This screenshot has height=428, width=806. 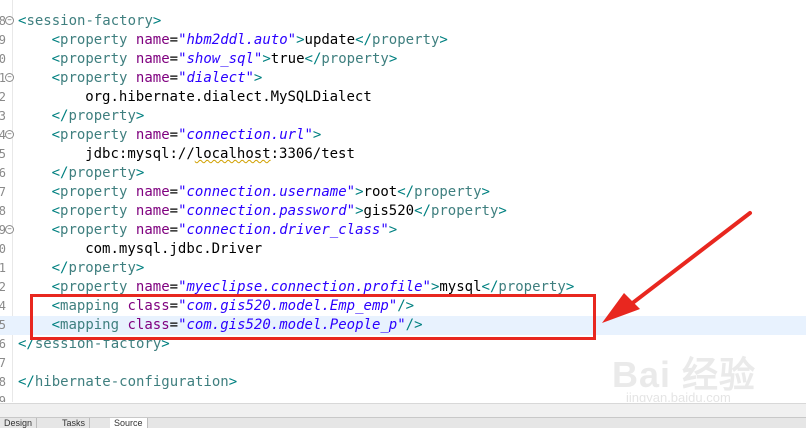 What do you see at coordinates (3, 154) in the screenshot?
I see `line-number: 15` at bounding box center [3, 154].